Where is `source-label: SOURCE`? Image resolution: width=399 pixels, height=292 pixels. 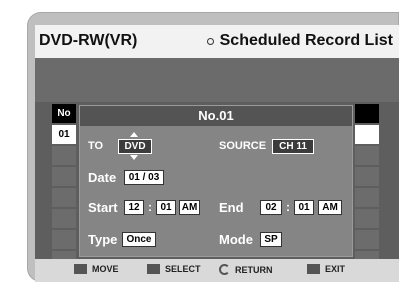
source-label: SOURCE is located at coordinates (243, 146).